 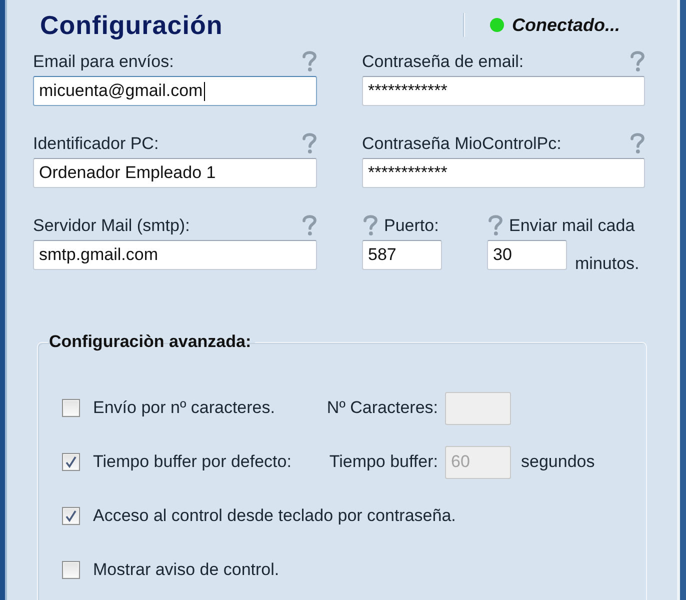 What do you see at coordinates (204, 91) in the screenshot?
I see `text-cursor-icon` at bounding box center [204, 91].